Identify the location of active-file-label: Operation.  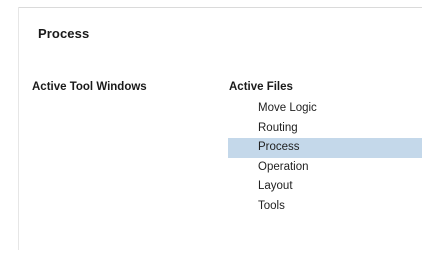
(283, 166).